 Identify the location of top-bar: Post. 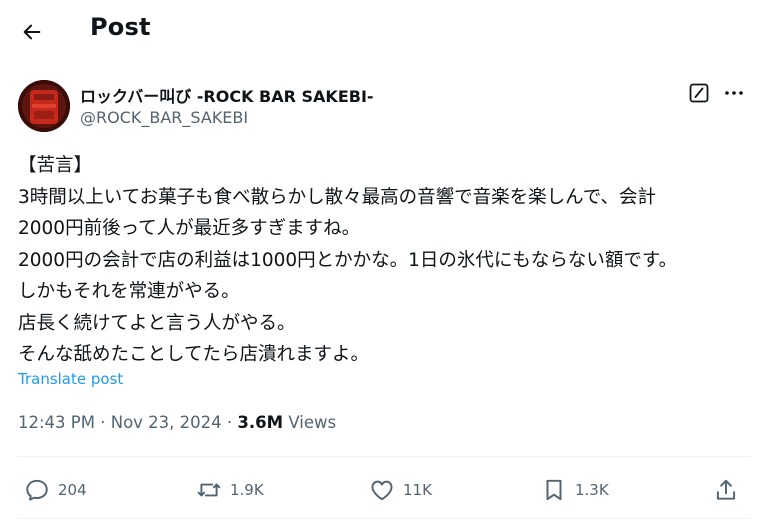
(384, 31).